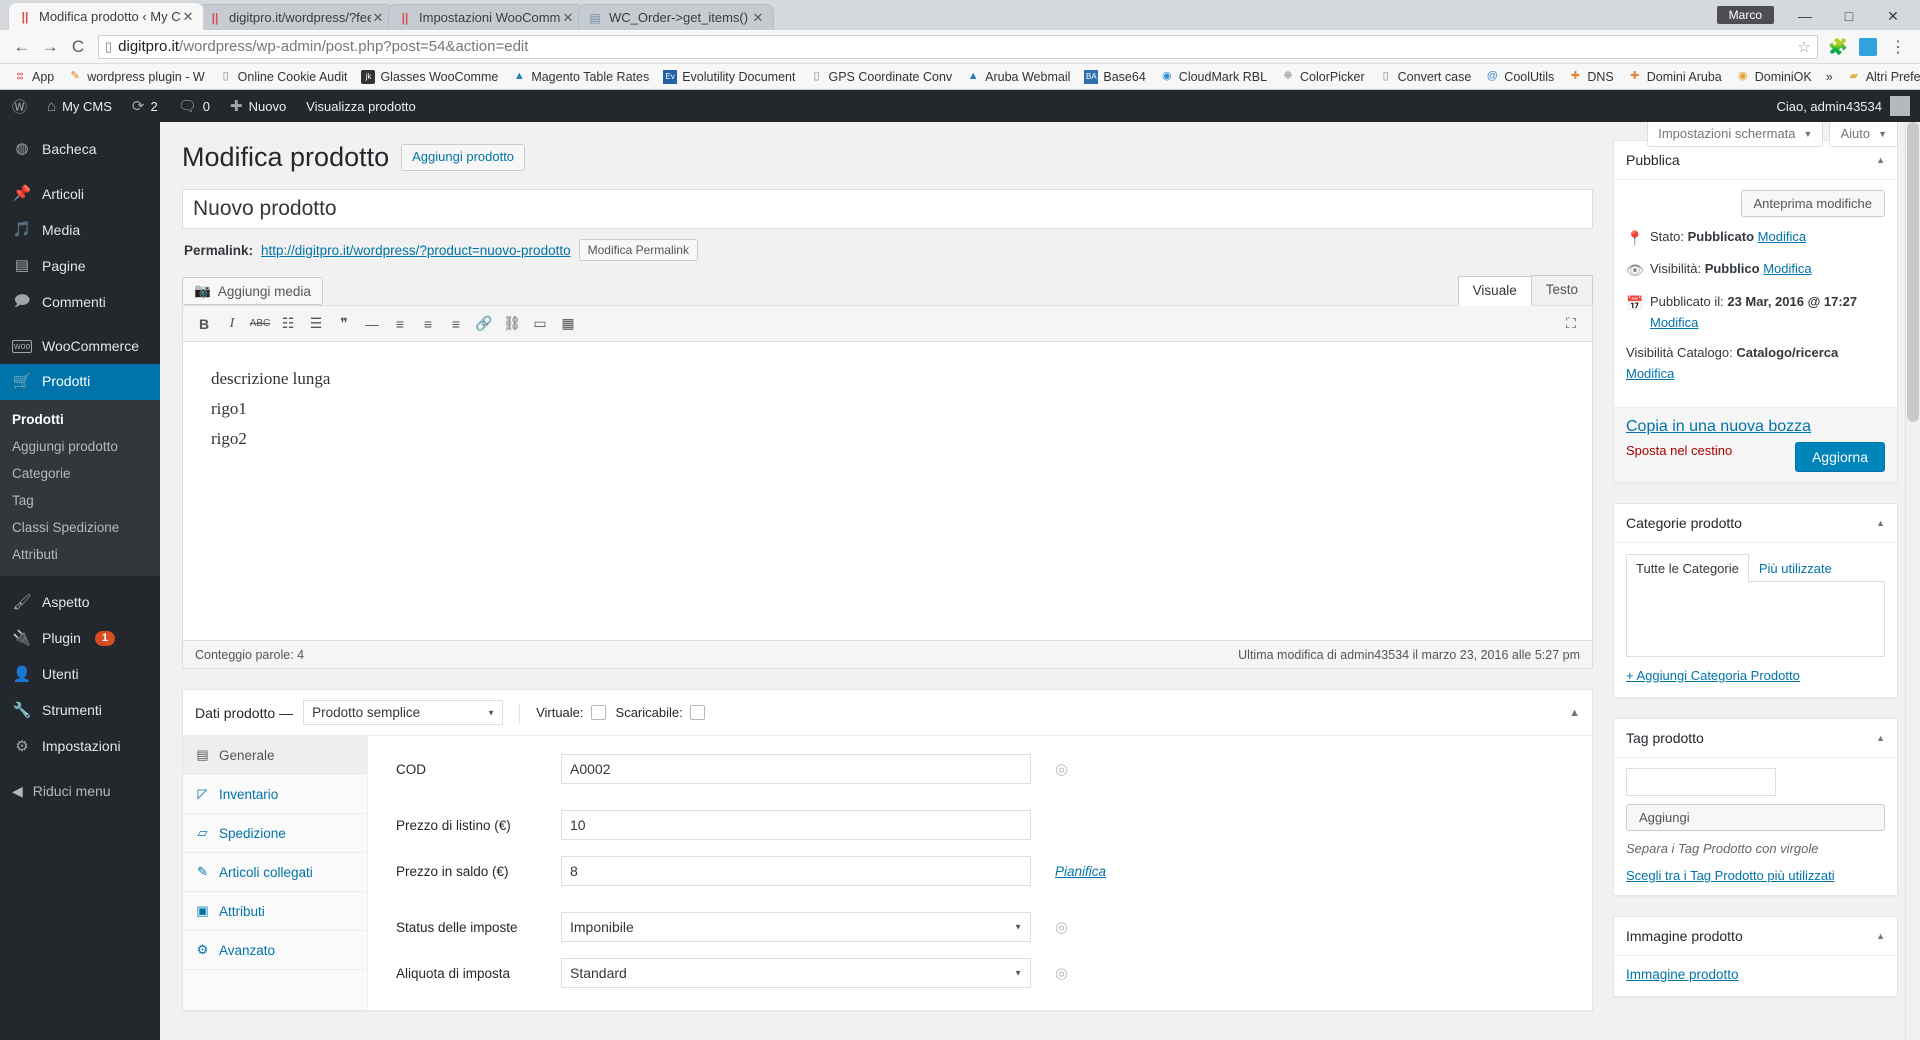 The width and height of the screenshot is (1920, 1040). I want to click on tab-most-used-categories: Più utilizzate, so click(1795, 568).